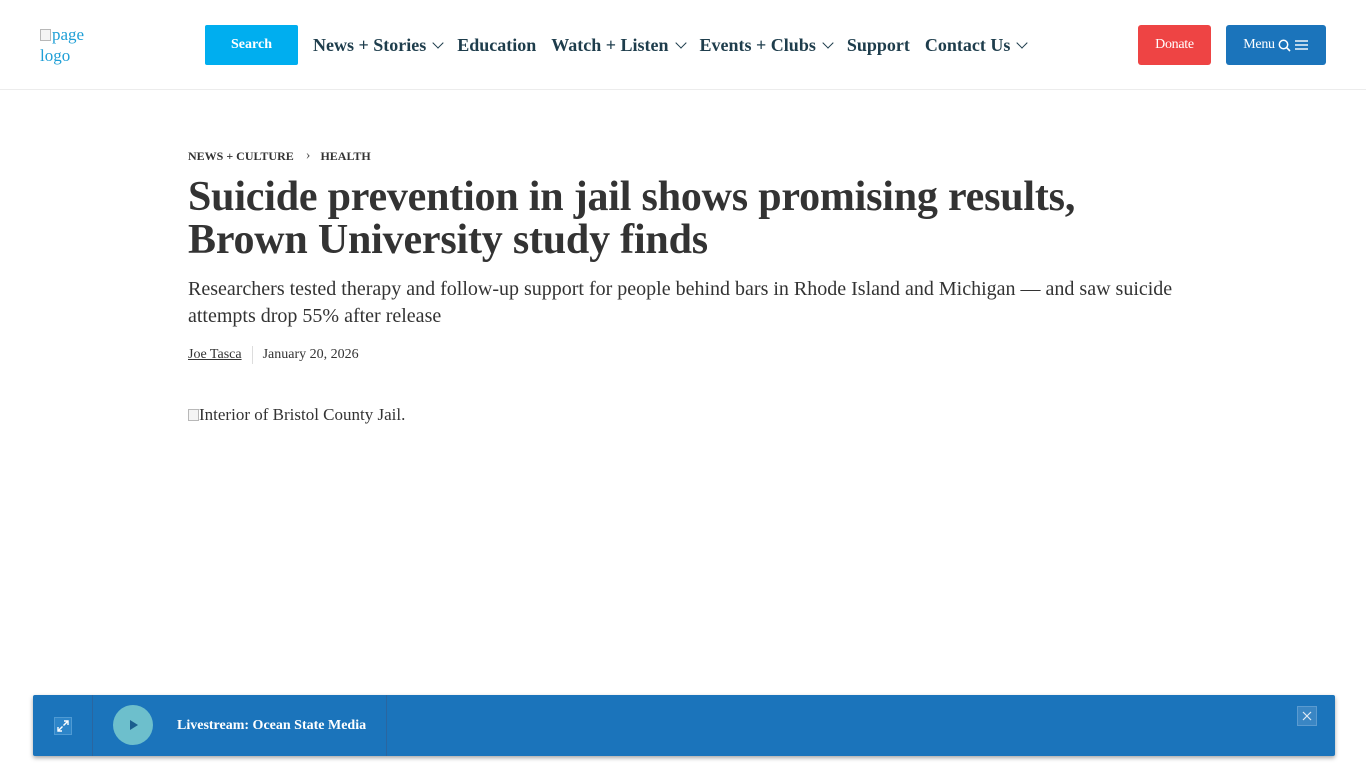  I want to click on expand-icon, so click(62, 725).